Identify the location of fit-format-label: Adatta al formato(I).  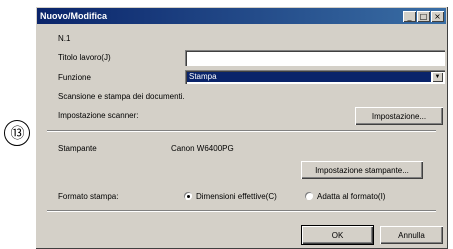
(351, 196).